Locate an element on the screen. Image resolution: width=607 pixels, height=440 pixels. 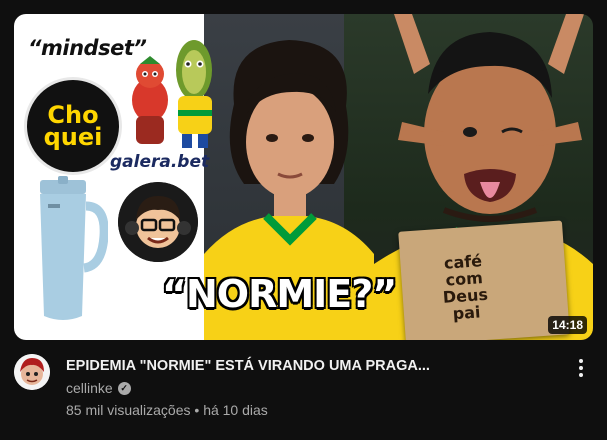
cartoon-avatar-illustration is located at coordinates (158, 222).